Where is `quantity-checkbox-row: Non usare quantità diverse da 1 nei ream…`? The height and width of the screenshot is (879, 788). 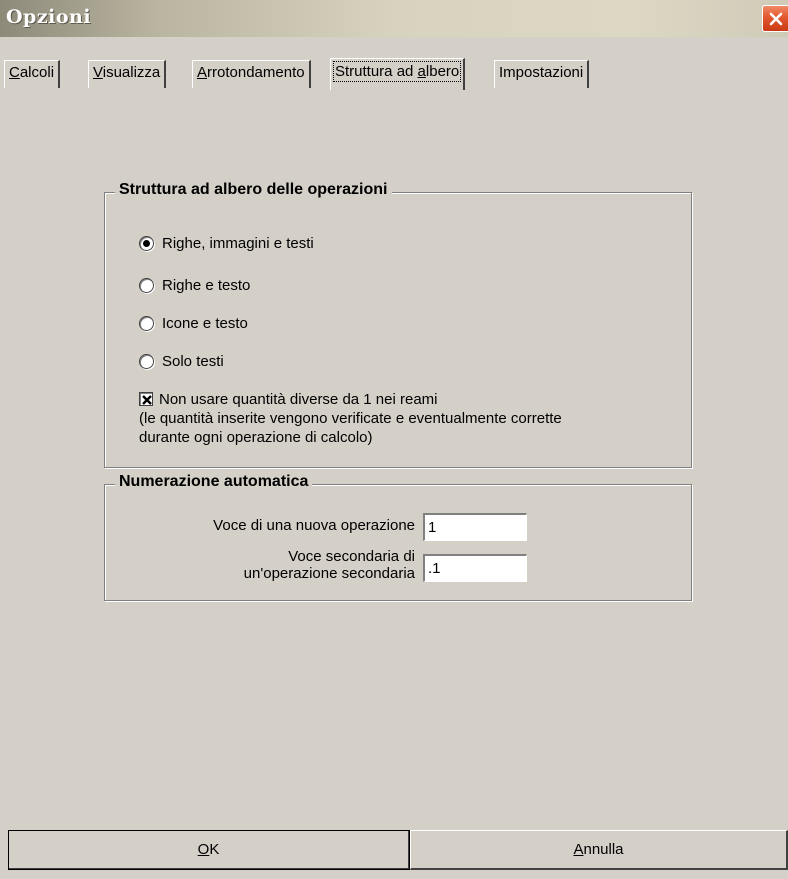 quantity-checkbox-row: Non usare quantità diverse da 1 nei ream… is located at coordinates (350, 418).